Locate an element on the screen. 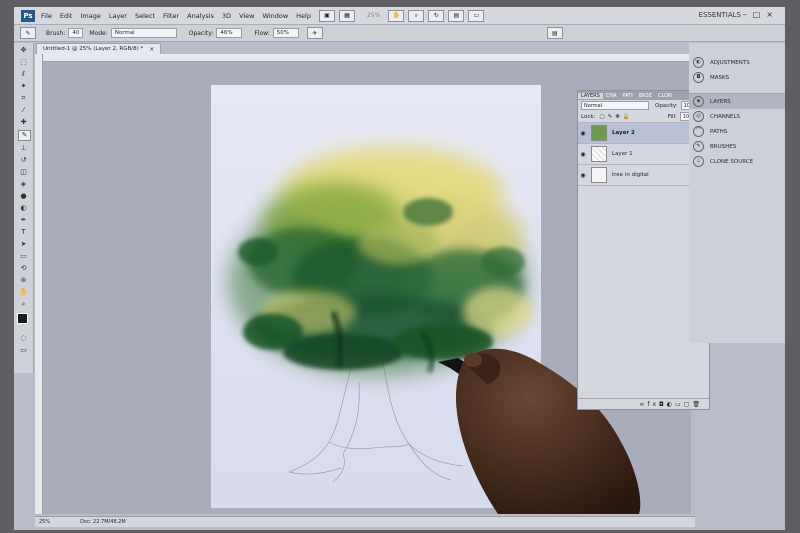  tab-paths: PATI is located at coordinates (627, 96).